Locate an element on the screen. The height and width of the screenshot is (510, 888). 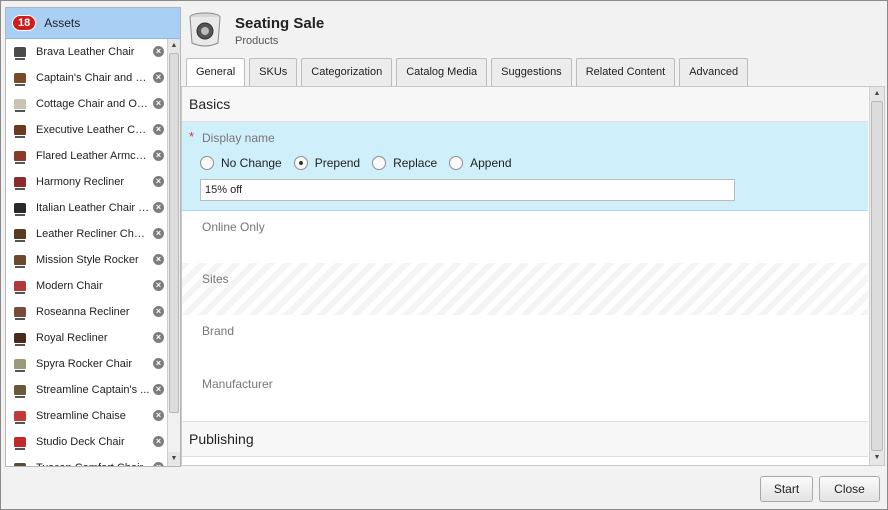
radio-label: Prepend is located at coordinates (337, 163).